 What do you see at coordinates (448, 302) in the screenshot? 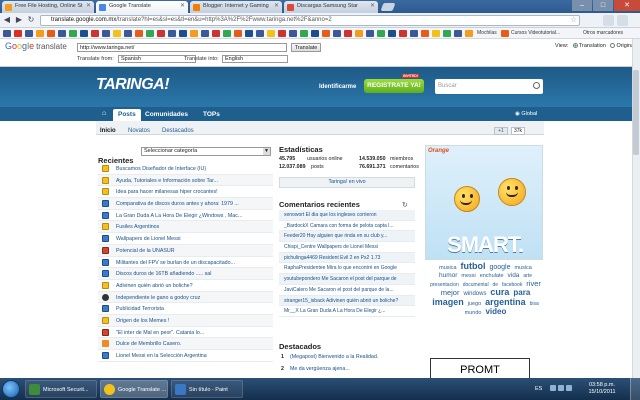
I see `tag-link: imagen` at bounding box center [448, 302].